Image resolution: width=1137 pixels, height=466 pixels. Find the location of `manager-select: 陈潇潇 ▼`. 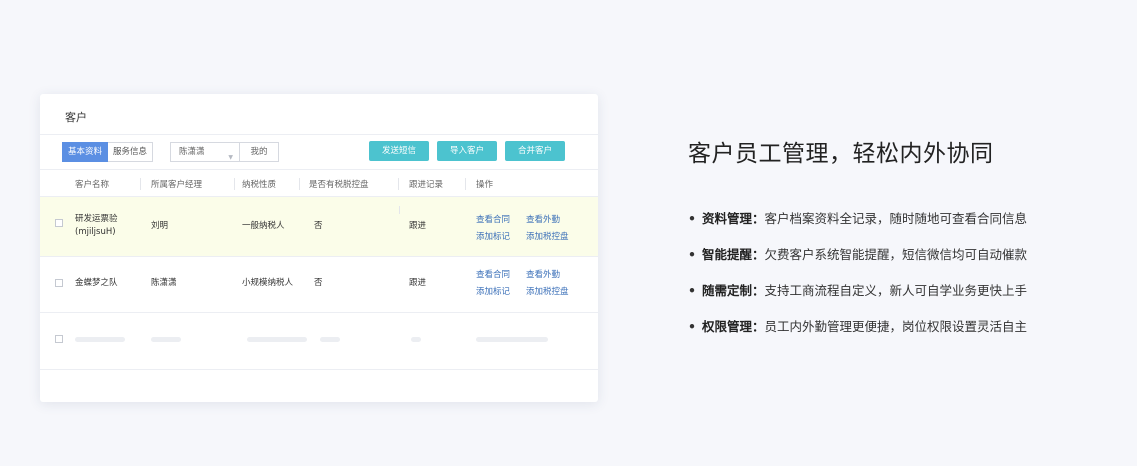

manager-select: 陈潇潇 ▼ is located at coordinates (205, 152).